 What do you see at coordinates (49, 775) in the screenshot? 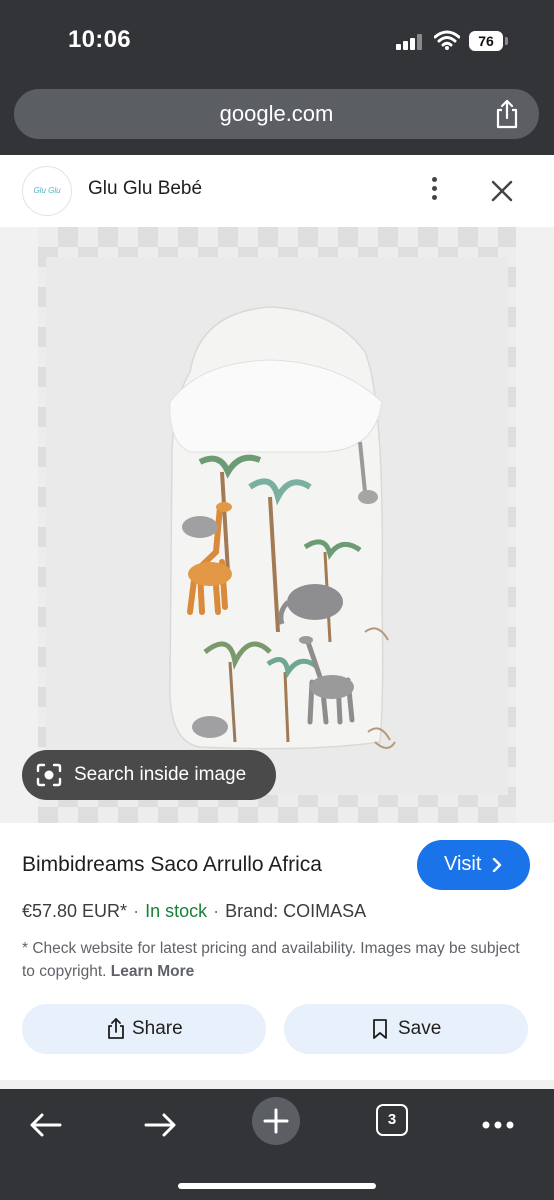
I see `lens-icon` at bounding box center [49, 775].